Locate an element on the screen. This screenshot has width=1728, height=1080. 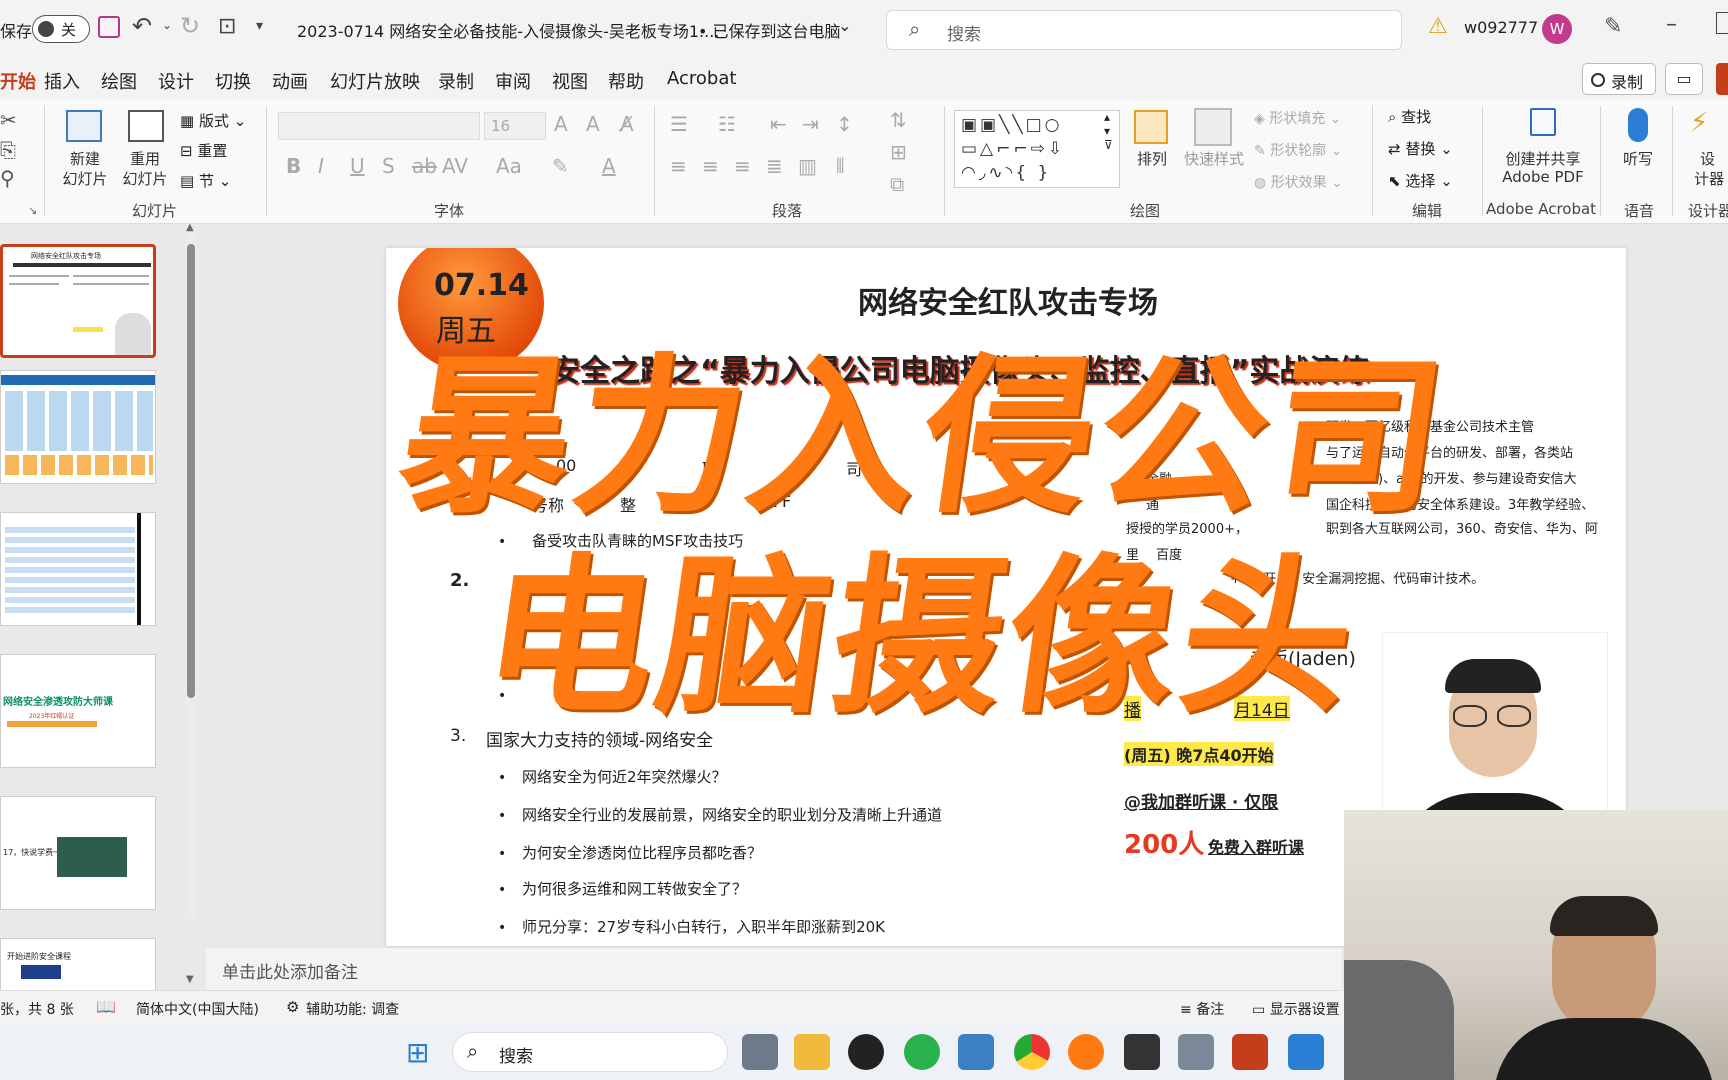
clear-format-icon: A̸ is located at coordinates (627, 124).